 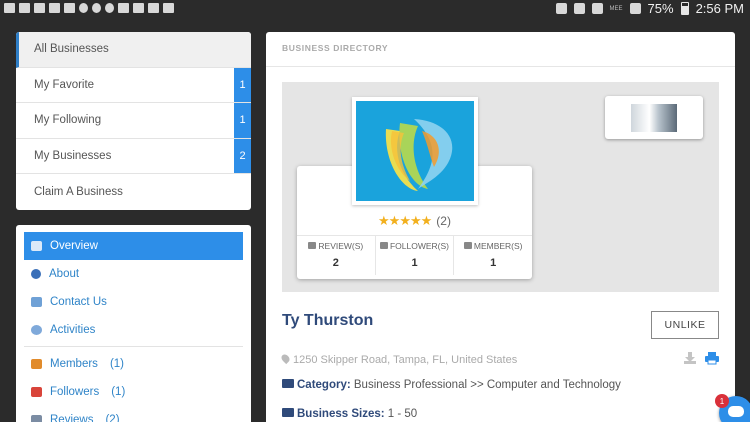 I want to click on cover-photo-thumbnail, so click(x=654, y=117).